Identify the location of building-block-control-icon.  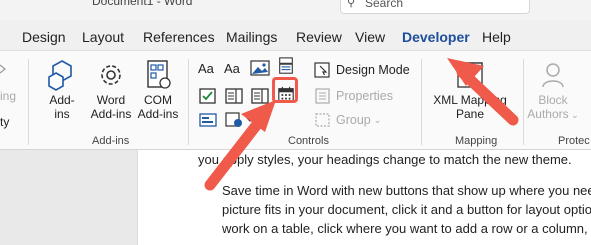
(286, 66).